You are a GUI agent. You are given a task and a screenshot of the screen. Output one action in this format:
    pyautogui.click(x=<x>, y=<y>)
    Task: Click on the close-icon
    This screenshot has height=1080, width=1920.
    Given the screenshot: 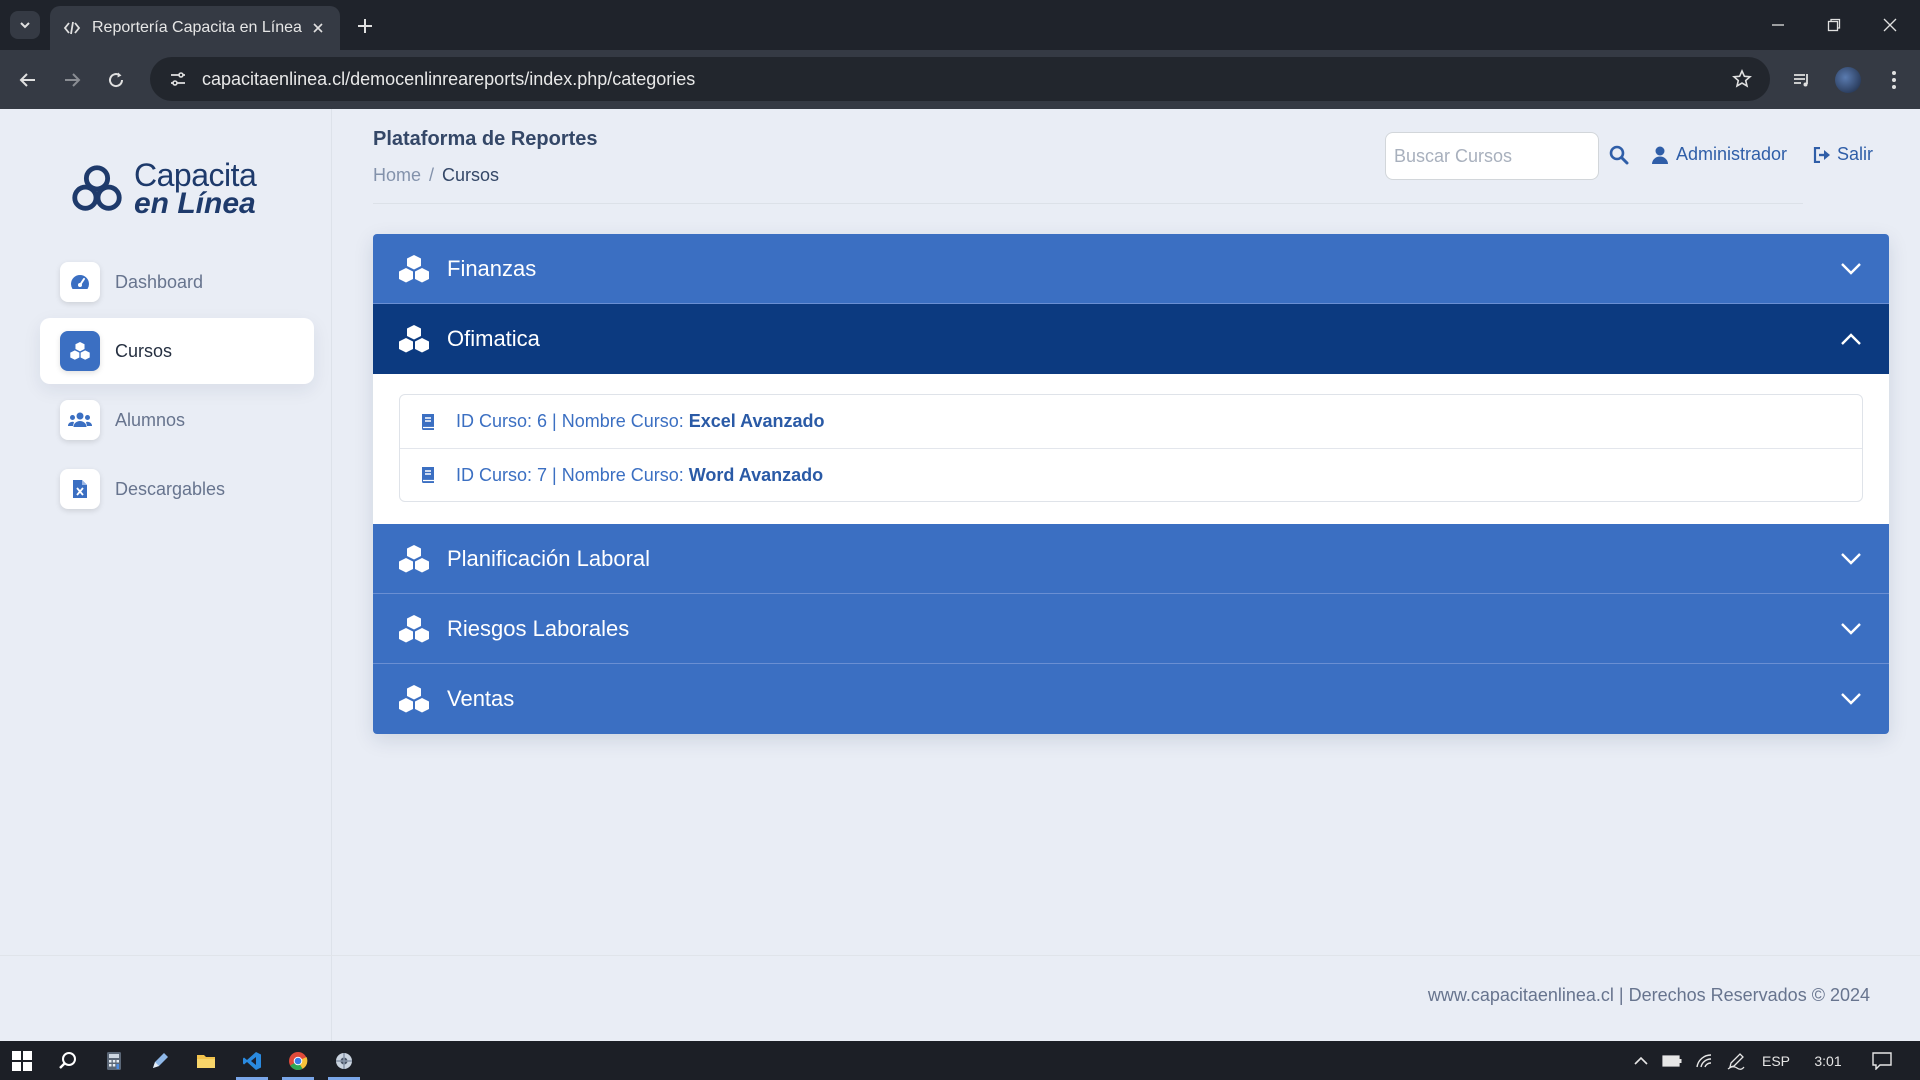 What is the action you would take?
    pyautogui.click(x=1890, y=25)
    